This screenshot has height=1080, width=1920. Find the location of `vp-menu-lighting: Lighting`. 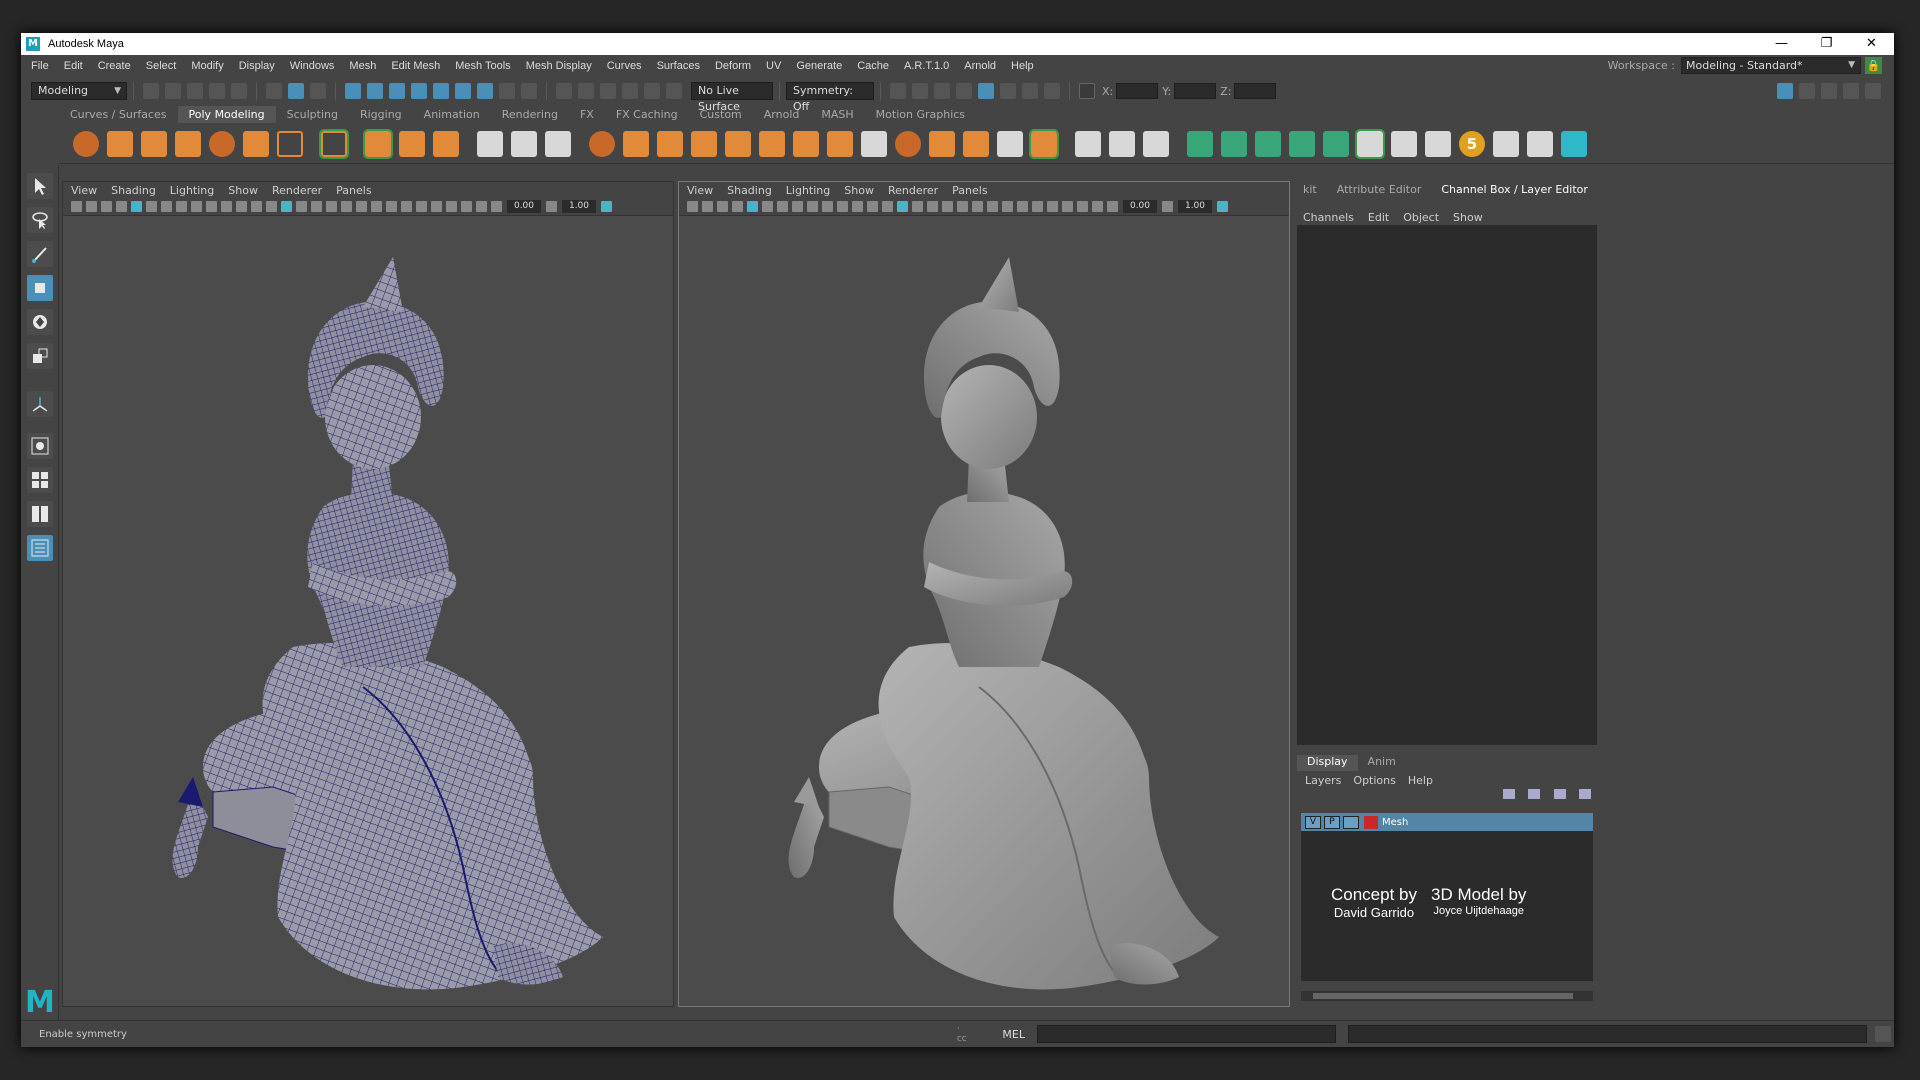

vp-menu-lighting: Lighting is located at coordinates (808, 190).